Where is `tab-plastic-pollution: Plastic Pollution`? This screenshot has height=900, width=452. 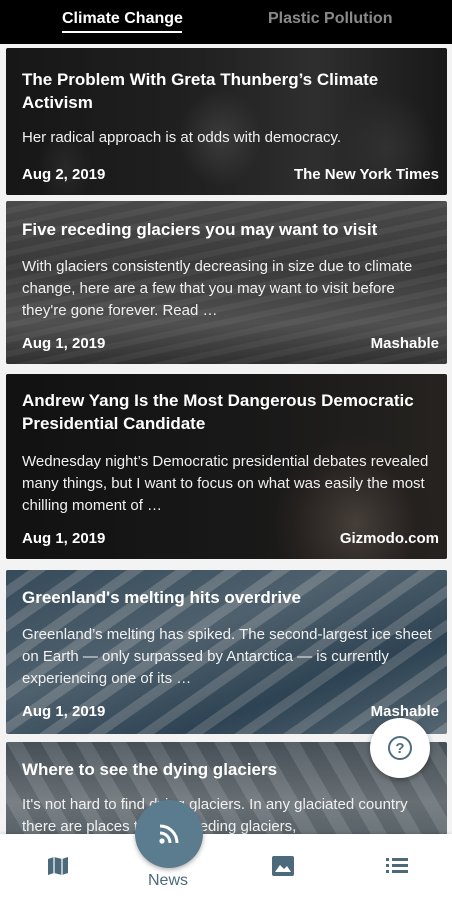 tab-plastic-pollution: Plastic Pollution is located at coordinates (330, 19).